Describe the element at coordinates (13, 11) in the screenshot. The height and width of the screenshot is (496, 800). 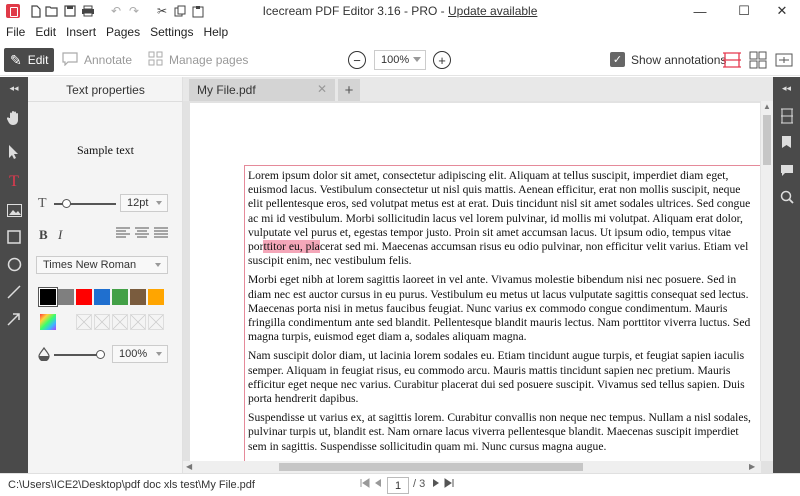
I see `app-logo-icon` at that location.